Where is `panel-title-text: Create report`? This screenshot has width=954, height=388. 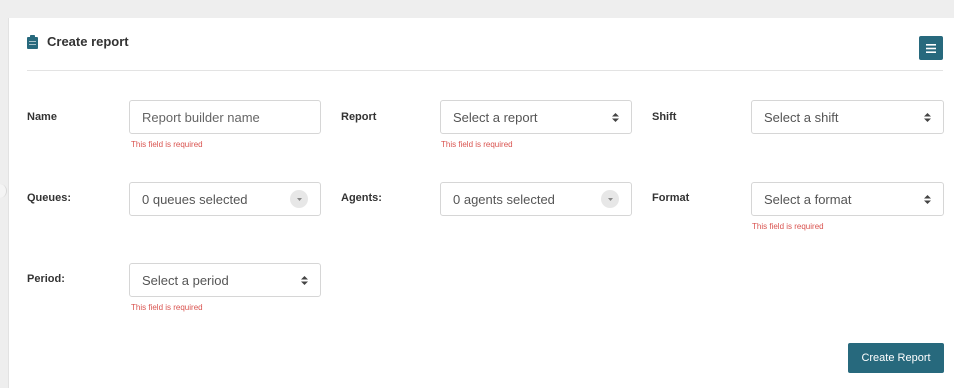 panel-title-text: Create report is located at coordinates (88, 41).